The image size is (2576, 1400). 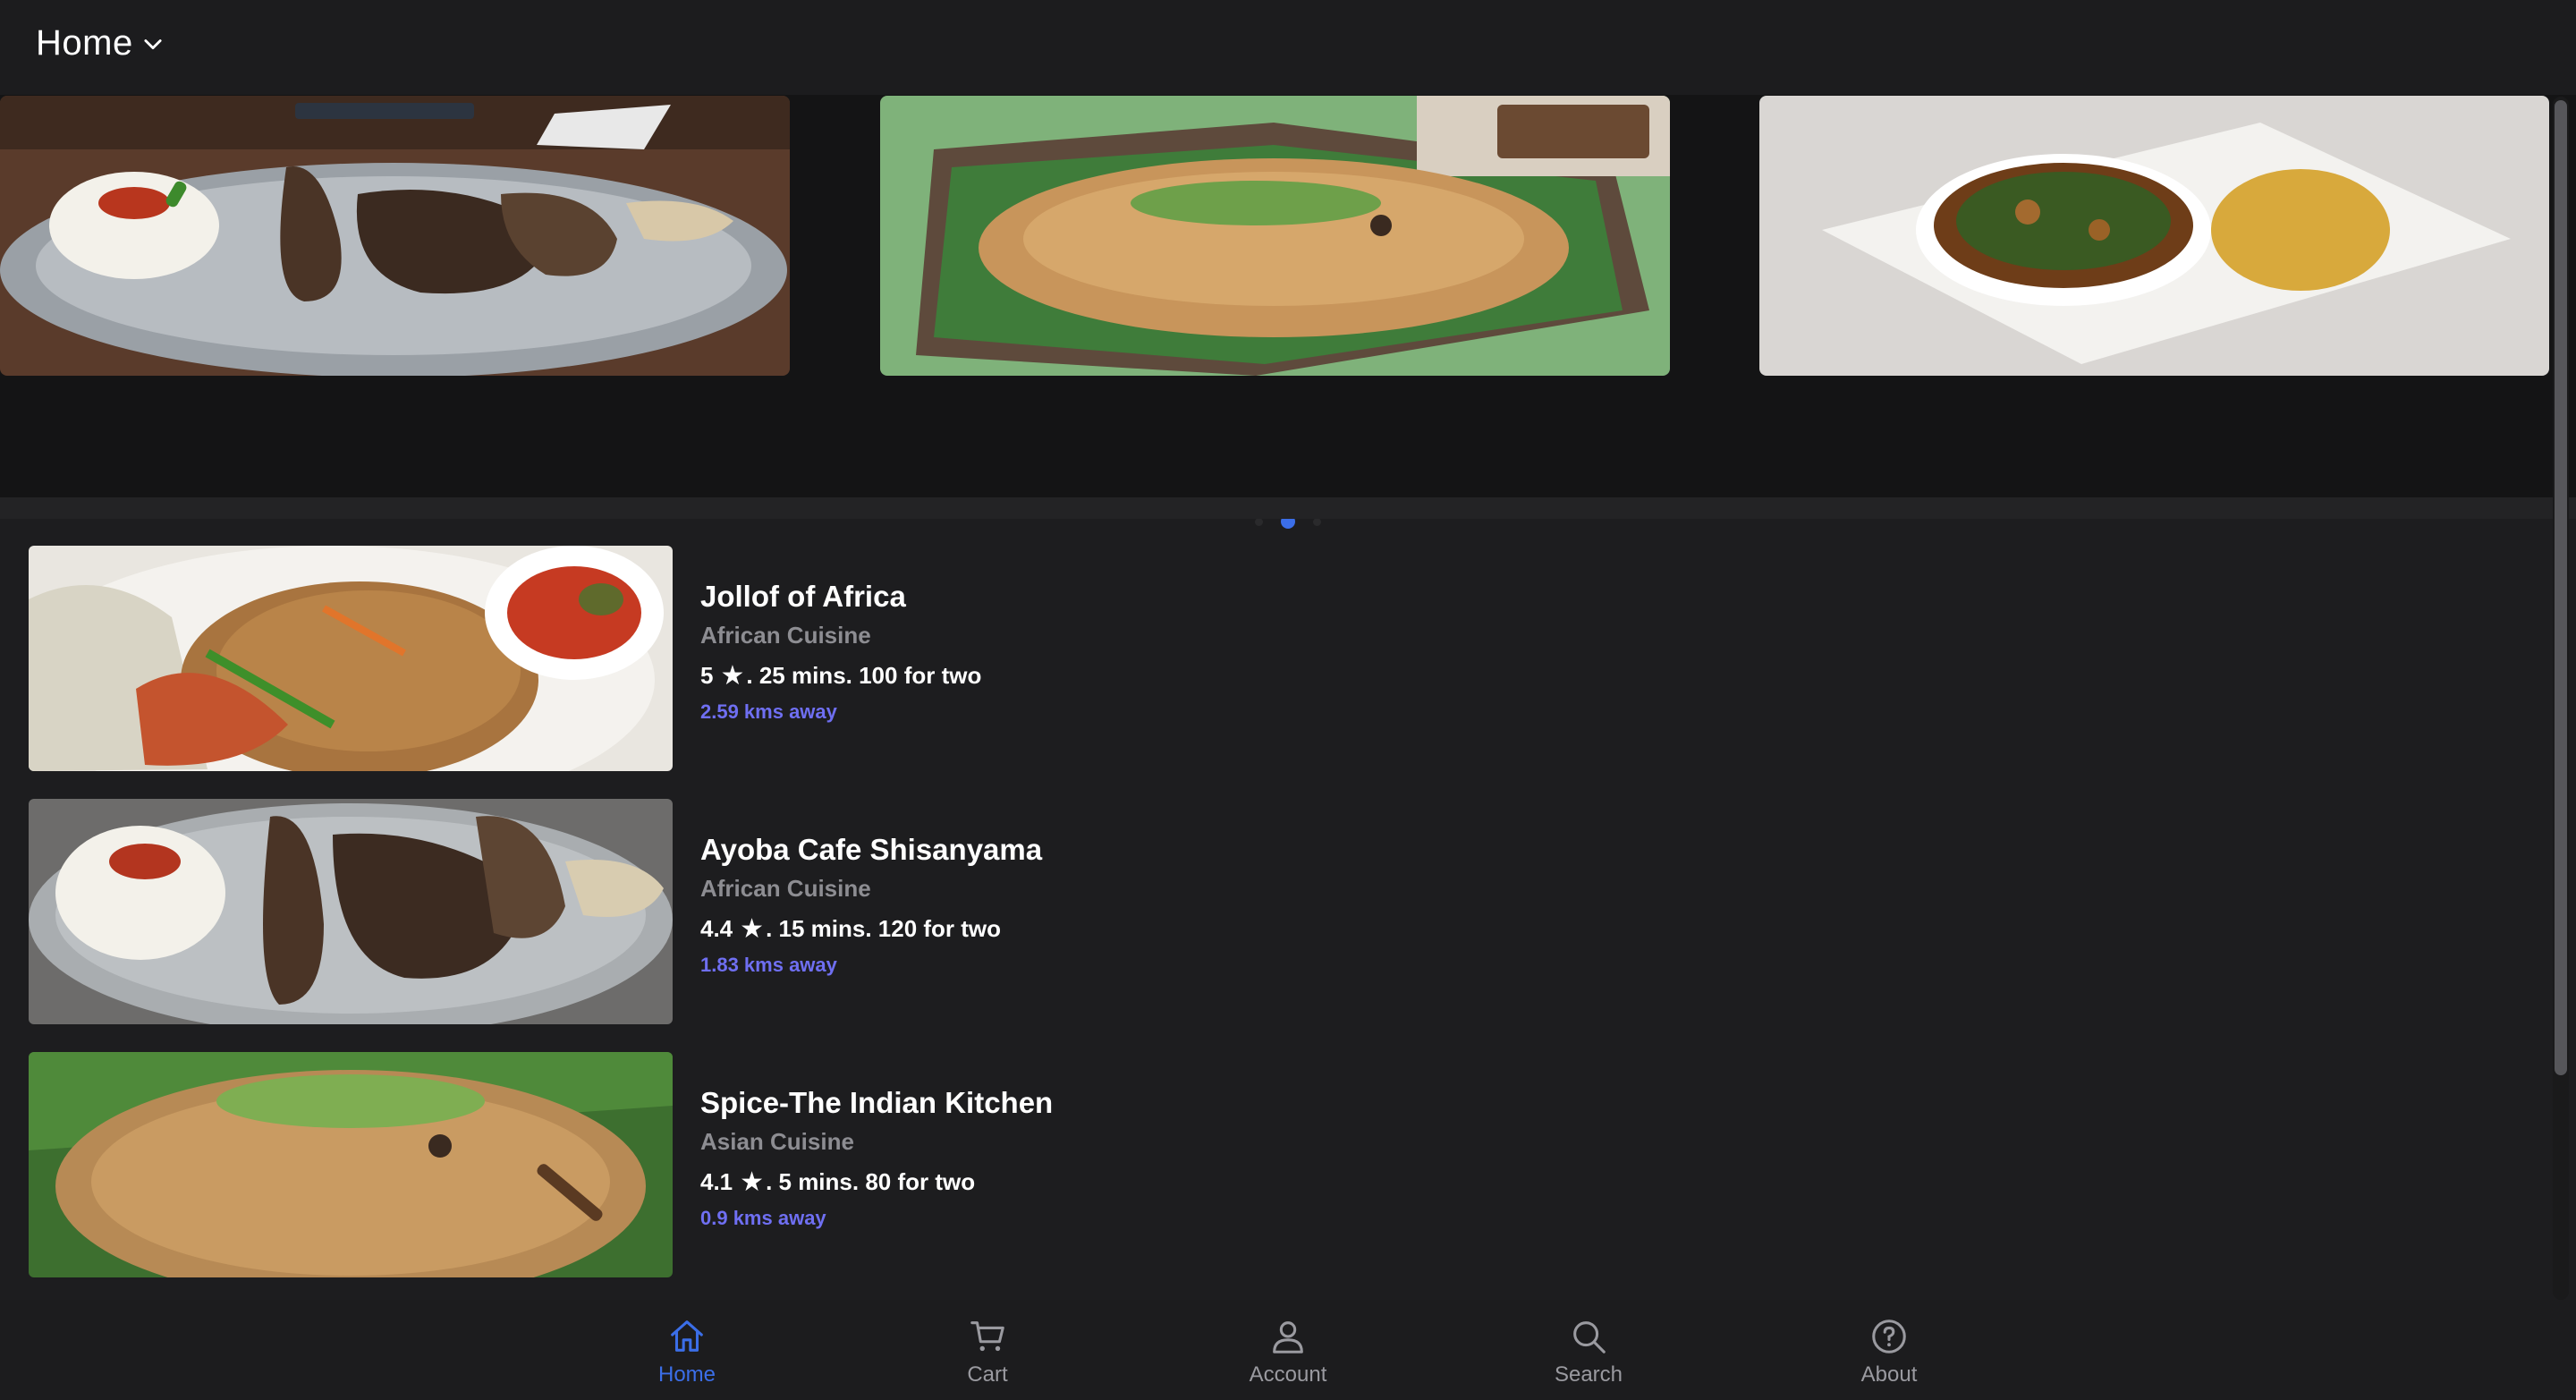 I want to click on help-icon, so click(x=1889, y=1336).